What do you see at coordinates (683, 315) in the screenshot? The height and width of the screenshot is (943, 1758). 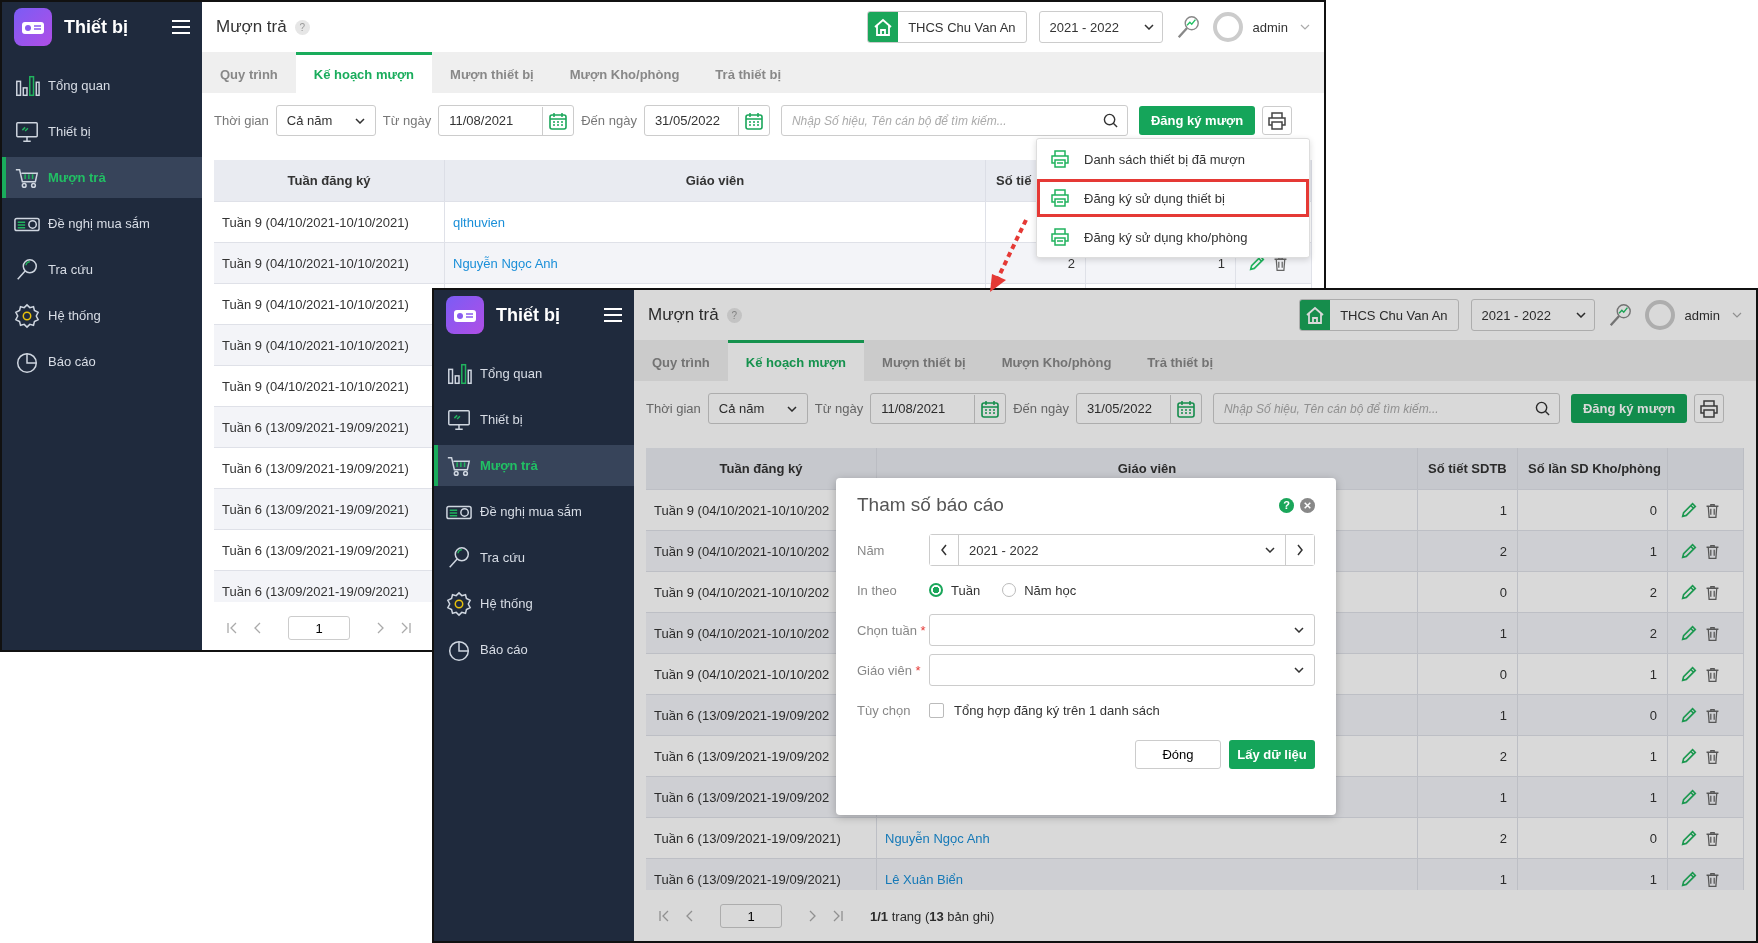 I see `page-title: Mượn trả` at bounding box center [683, 315].